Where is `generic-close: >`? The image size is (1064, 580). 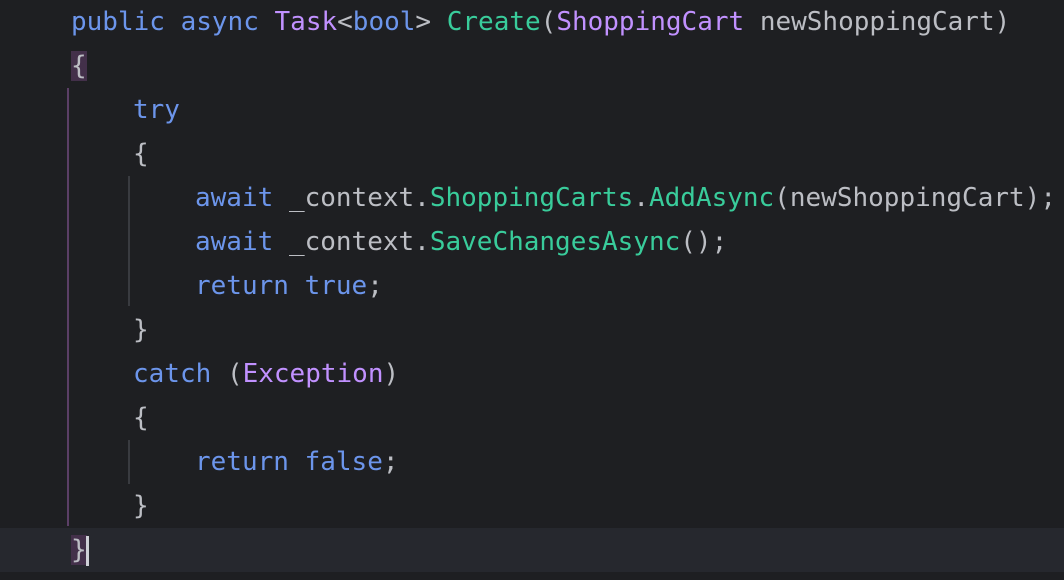
generic-close: > is located at coordinates (423, 22).